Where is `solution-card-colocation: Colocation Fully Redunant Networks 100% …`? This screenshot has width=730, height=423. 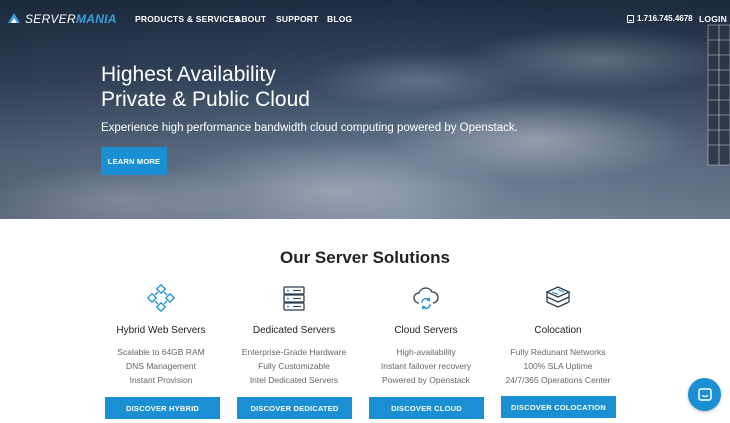
solution-card-colocation: Colocation Fully Redunant Networks 100% … is located at coordinates (558, 335).